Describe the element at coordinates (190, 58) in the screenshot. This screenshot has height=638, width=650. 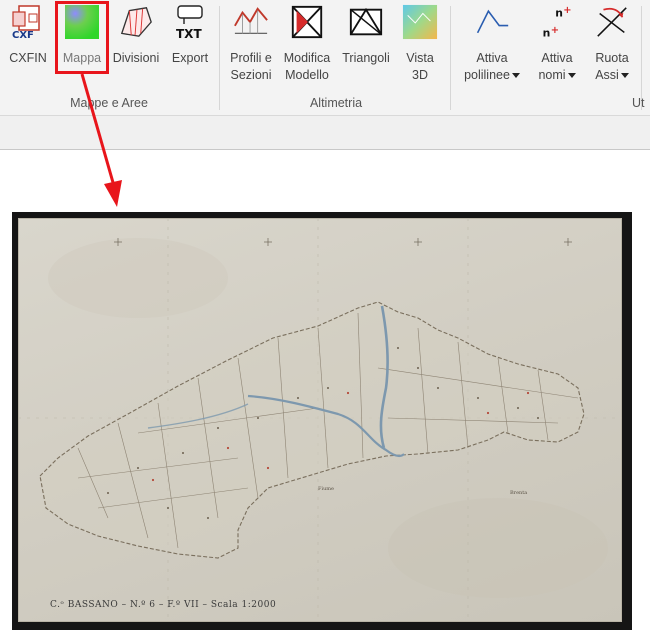
I see `export-label: Export` at that location.